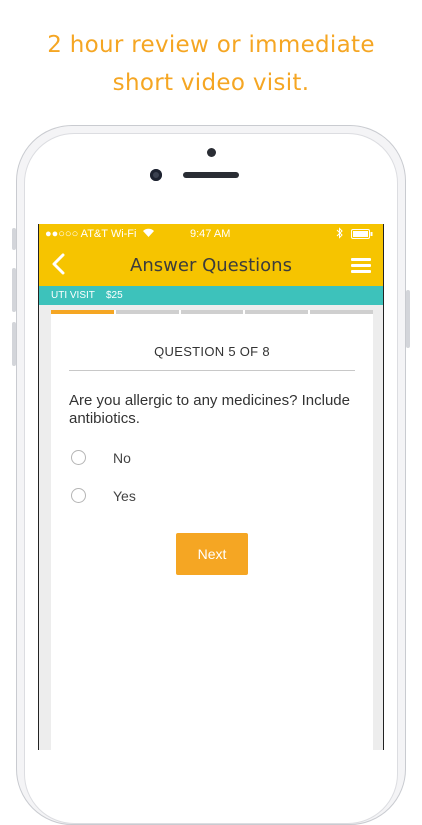 The height and width of the screenshot is (825, 422). Describe the element at coordinates (211, 45) in the screenshot. I see `headline-line-1: 2 hour review or immediate` at that location.